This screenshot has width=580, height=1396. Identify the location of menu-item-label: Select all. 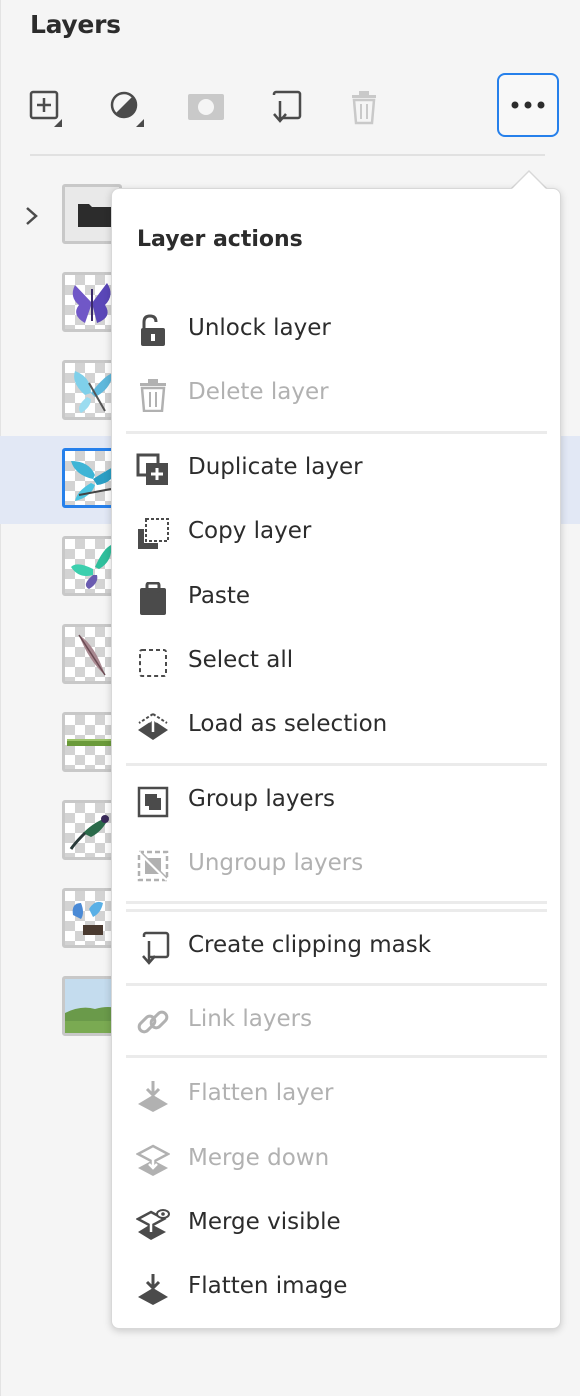
(241, 660).